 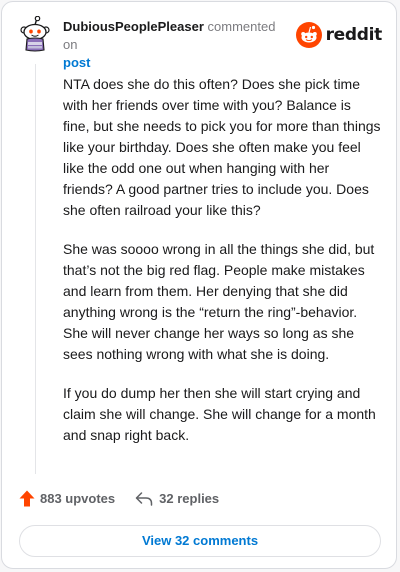 What do you see at coordinates (27, 498) in the screenshot?
I see `upvote-arrow-icon` at bounding box center [27, 498].